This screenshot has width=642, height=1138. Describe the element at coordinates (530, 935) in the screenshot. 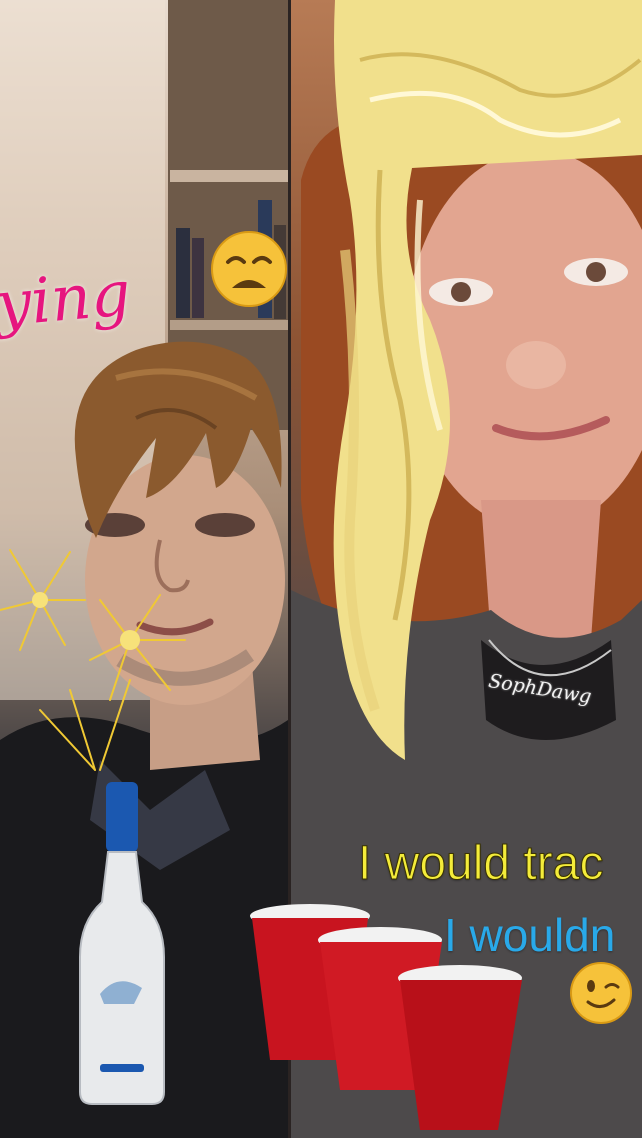

I see `caption-blue-text: I wouldn` at that location.